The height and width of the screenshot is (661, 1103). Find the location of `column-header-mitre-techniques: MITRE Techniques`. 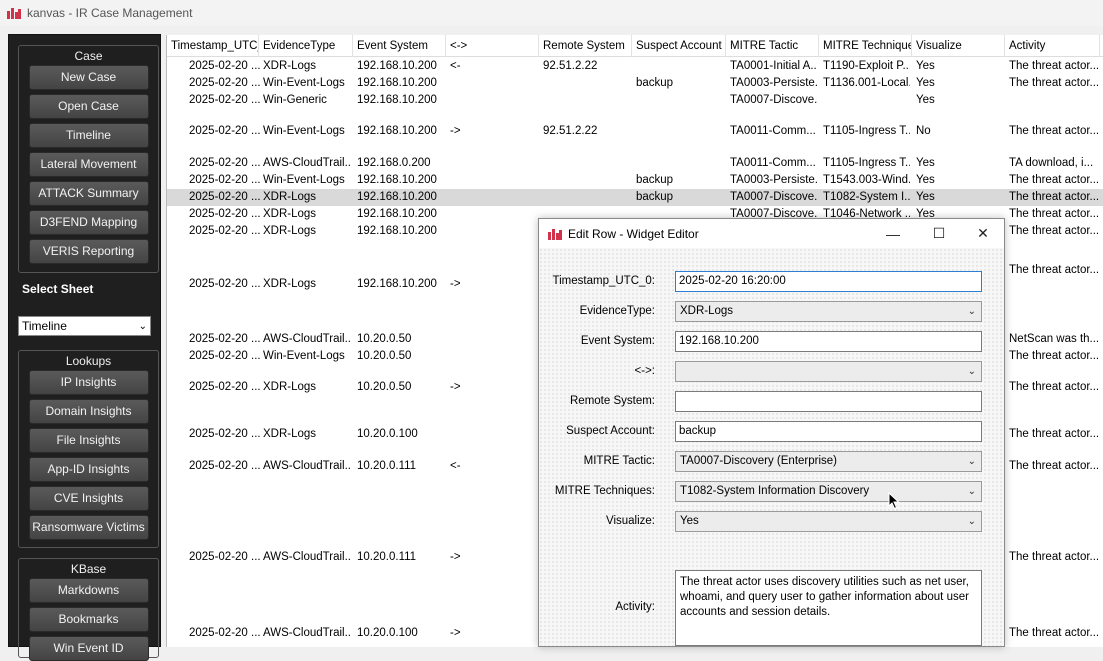

column-header-mitre-techniques: MITRE Techniques is located at coordinates (865, 46).